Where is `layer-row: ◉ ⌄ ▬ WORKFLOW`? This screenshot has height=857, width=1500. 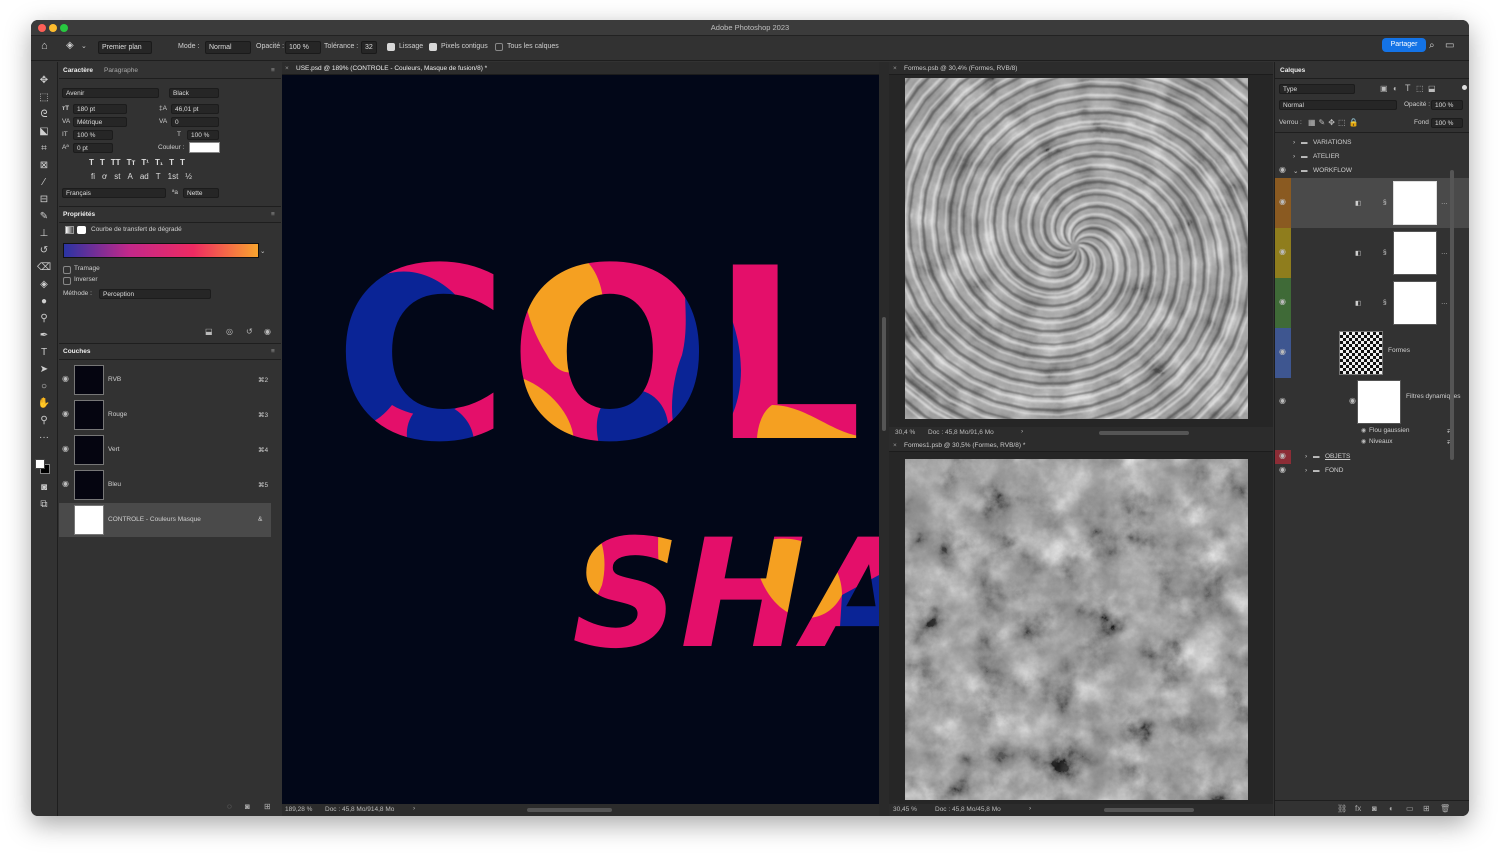
layer-row: ◉ ⌄ ▬ WORKFLOW is located at coordinates (1372, 171).